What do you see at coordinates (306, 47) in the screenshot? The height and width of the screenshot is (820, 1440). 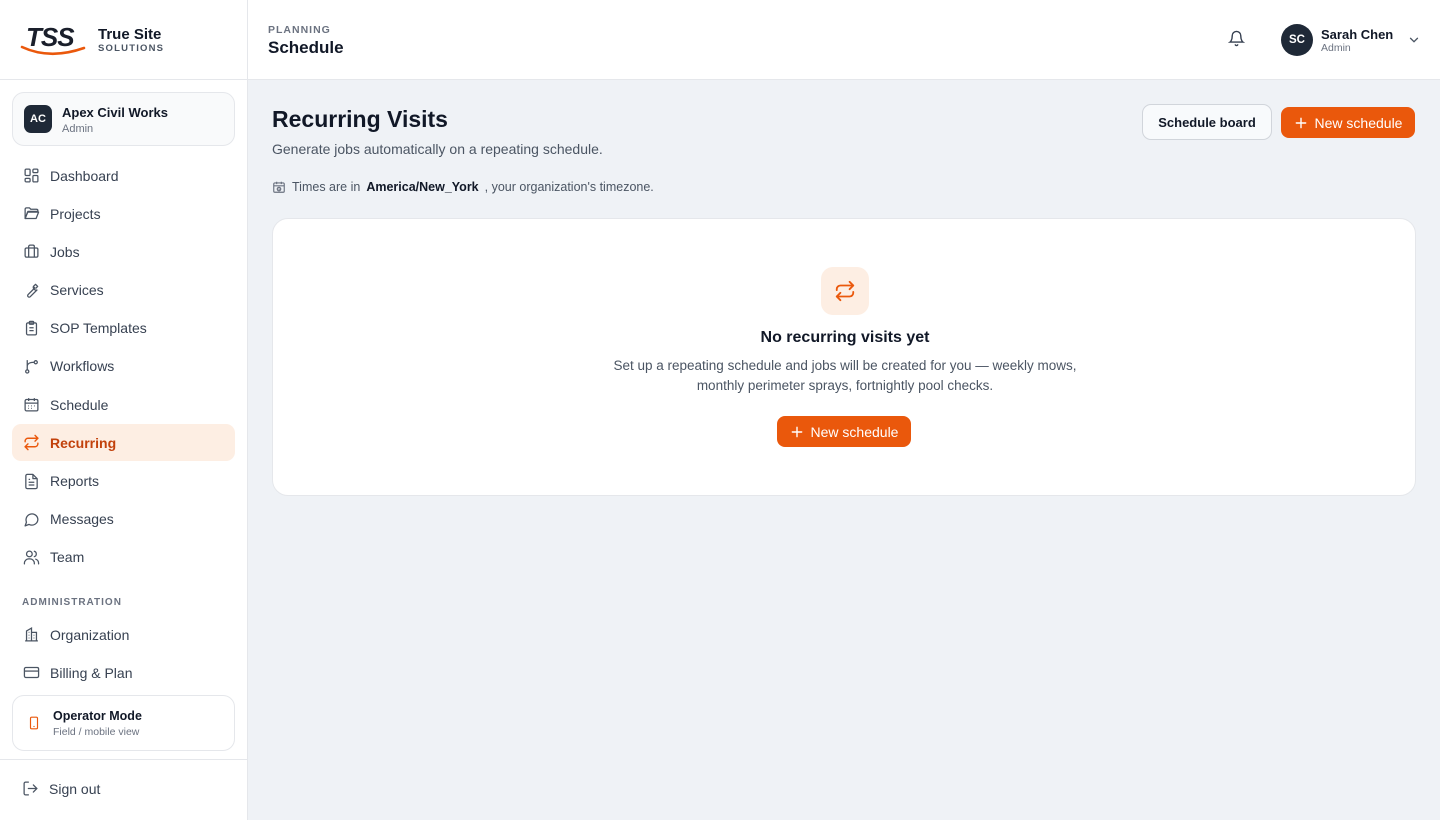 I see `header-title: Schedule` at bounding box center [306, 47].